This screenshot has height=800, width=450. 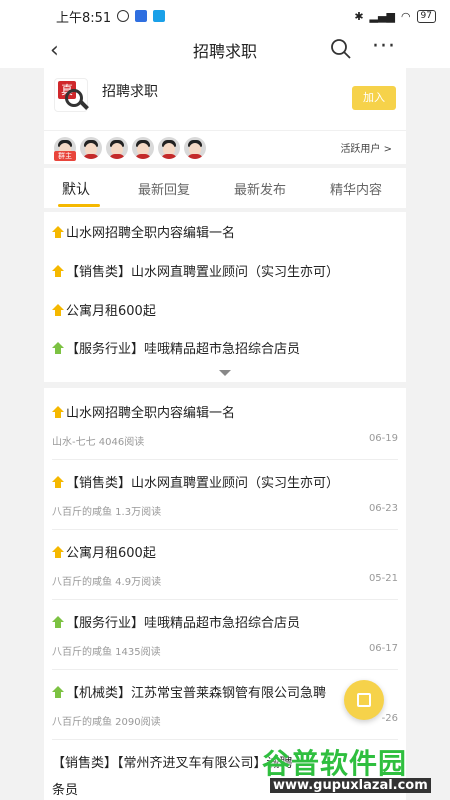 I want to click on compose-button, so click(x=364, y=700).